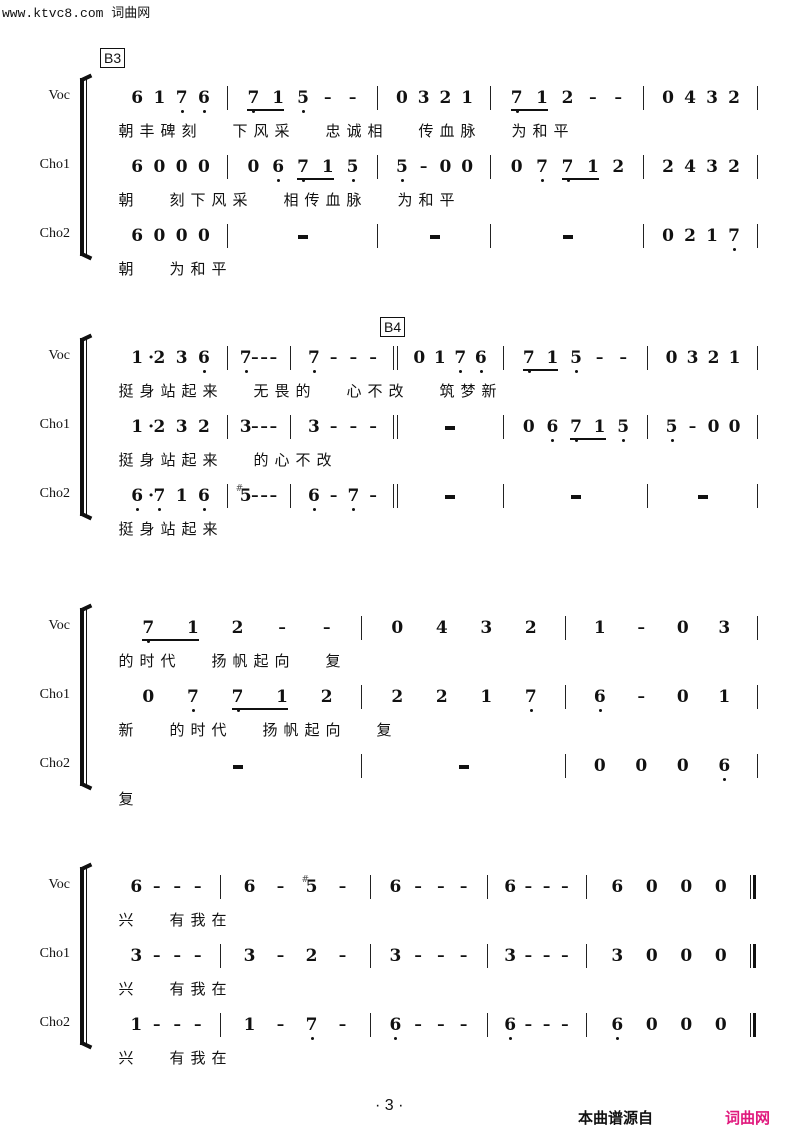  Describe the element at coordinates (447, 131) in the screenshot. I see `lyric-char: 血` at that location.